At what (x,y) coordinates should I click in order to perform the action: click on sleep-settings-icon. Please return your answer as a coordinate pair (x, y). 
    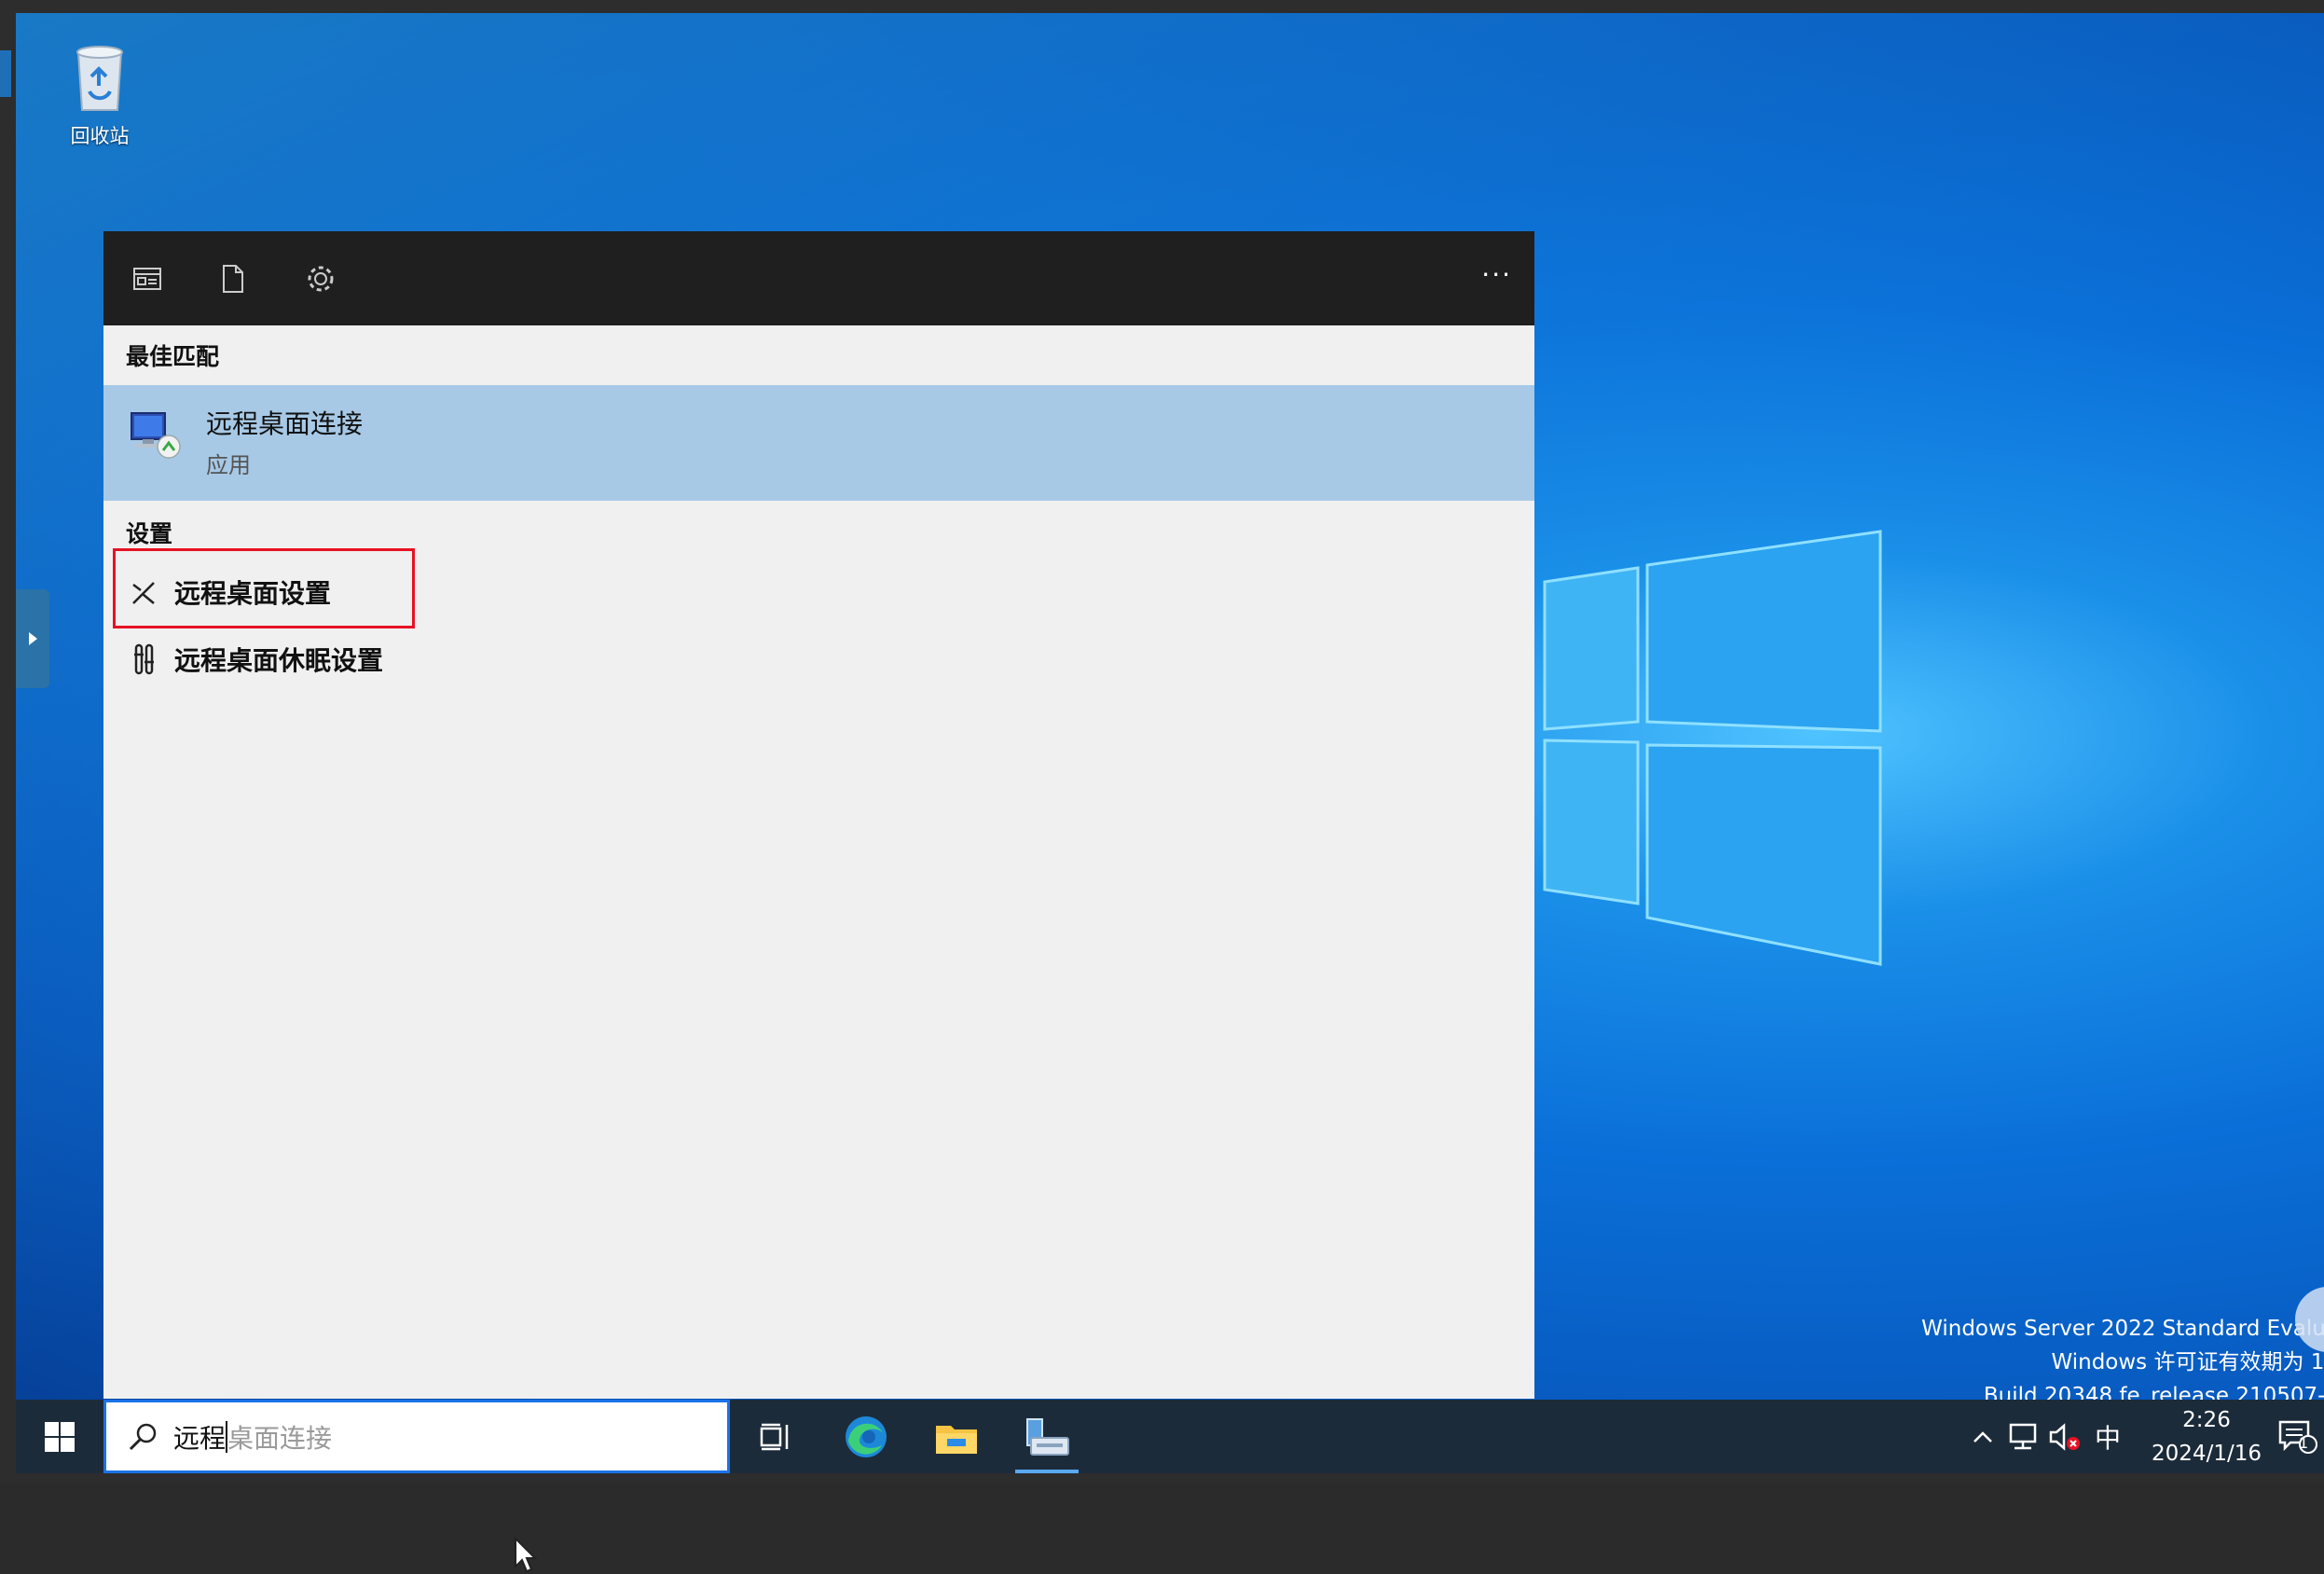
    Looking at the image, I should click on (144, 659).